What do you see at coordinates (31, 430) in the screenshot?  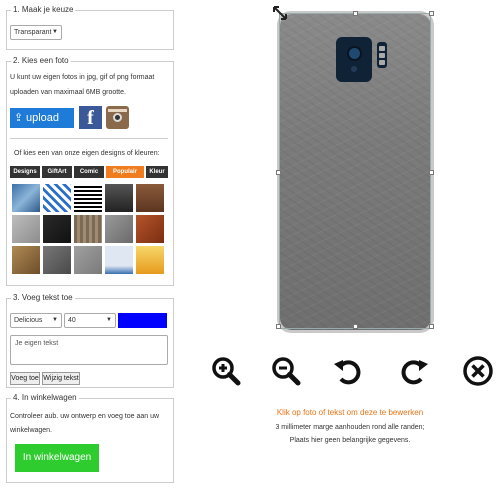 I see `cart-info-line2: winkelwagen.` at bounding box center [31, 430].